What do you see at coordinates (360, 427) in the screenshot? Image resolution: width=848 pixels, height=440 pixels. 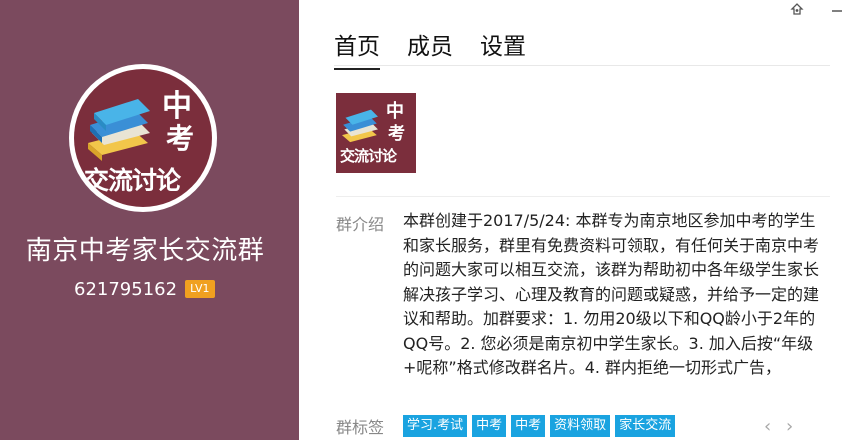 I see `tags-label: 群标签` at bounding box center [360, 427].